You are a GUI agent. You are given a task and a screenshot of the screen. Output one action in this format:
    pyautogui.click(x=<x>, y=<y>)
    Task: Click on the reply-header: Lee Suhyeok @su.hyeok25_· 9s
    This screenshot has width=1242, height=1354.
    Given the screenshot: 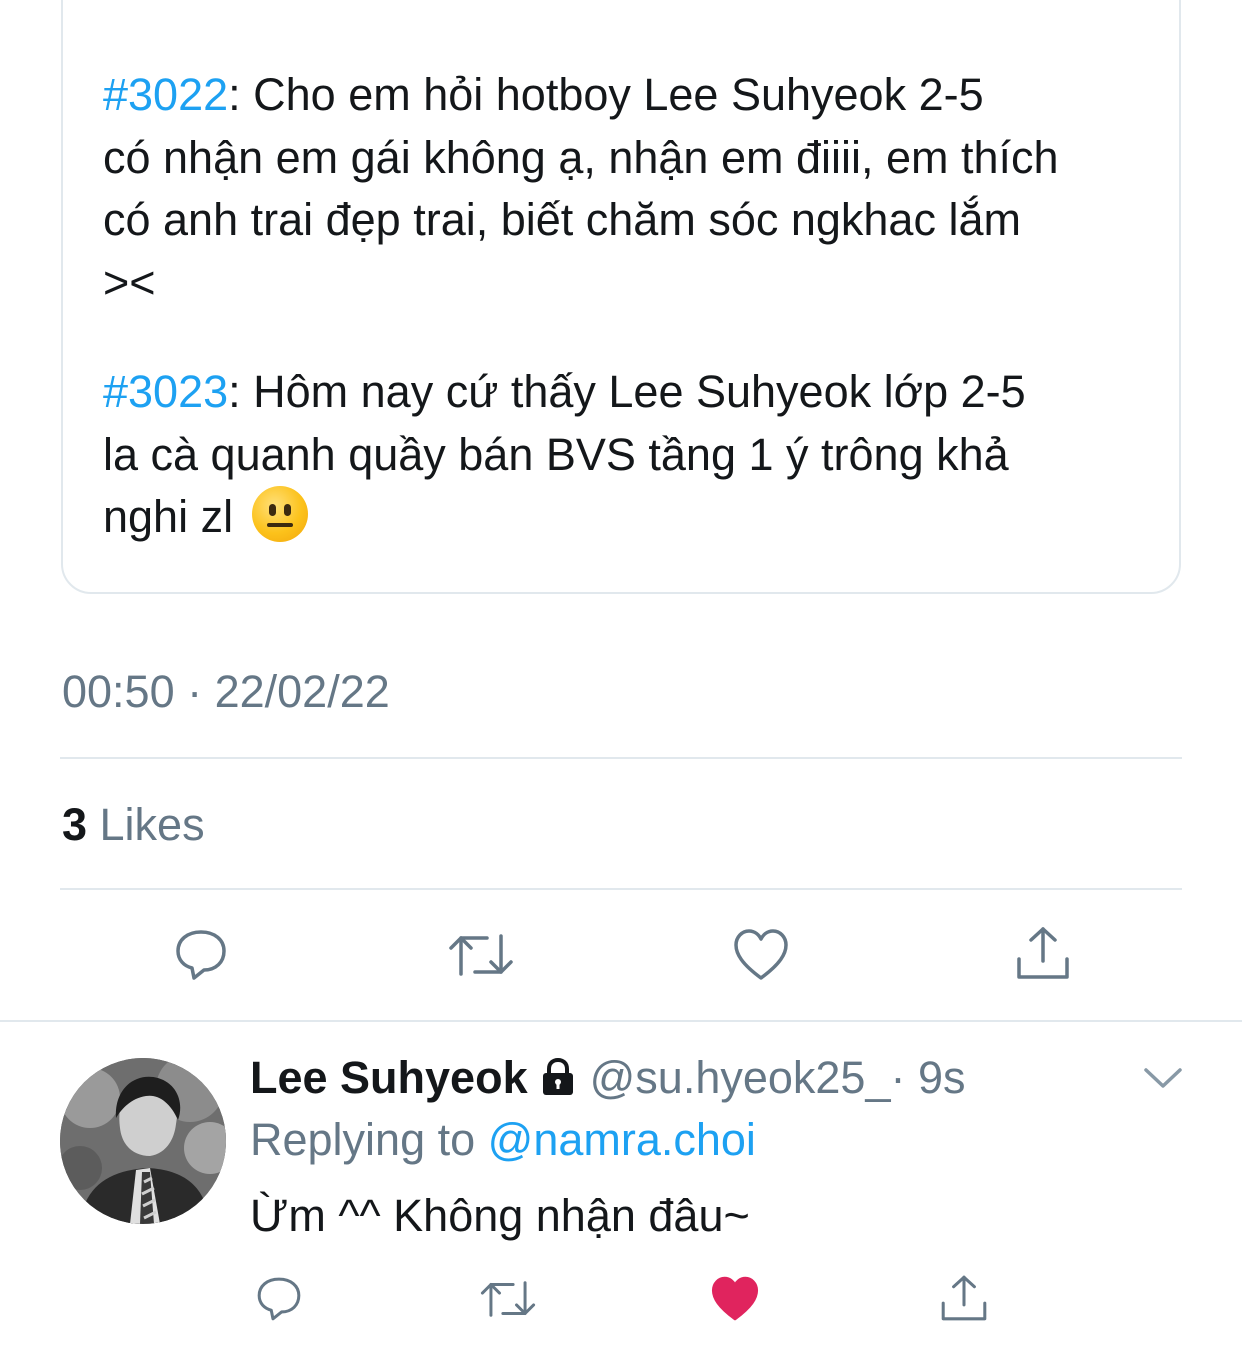 What is the action you would take?
    pyautogui.click(x=608, y=1078)
    